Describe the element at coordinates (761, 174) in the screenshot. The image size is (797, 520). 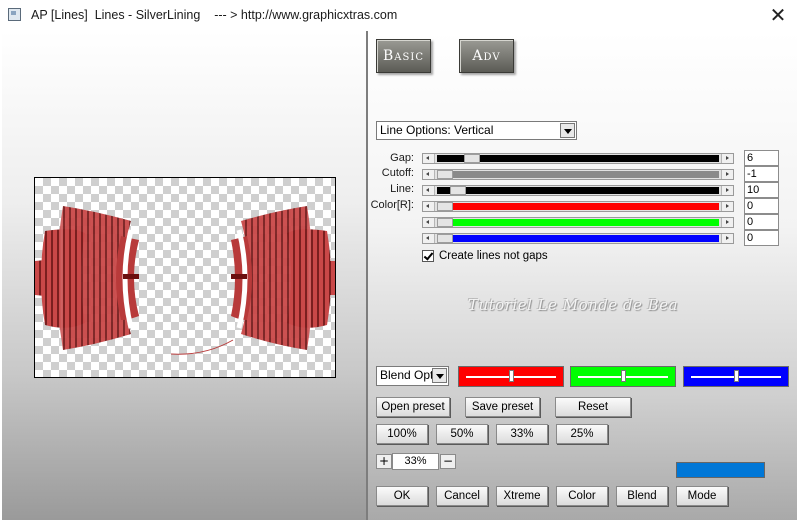
I see `slider-value-field: -1` at that location.